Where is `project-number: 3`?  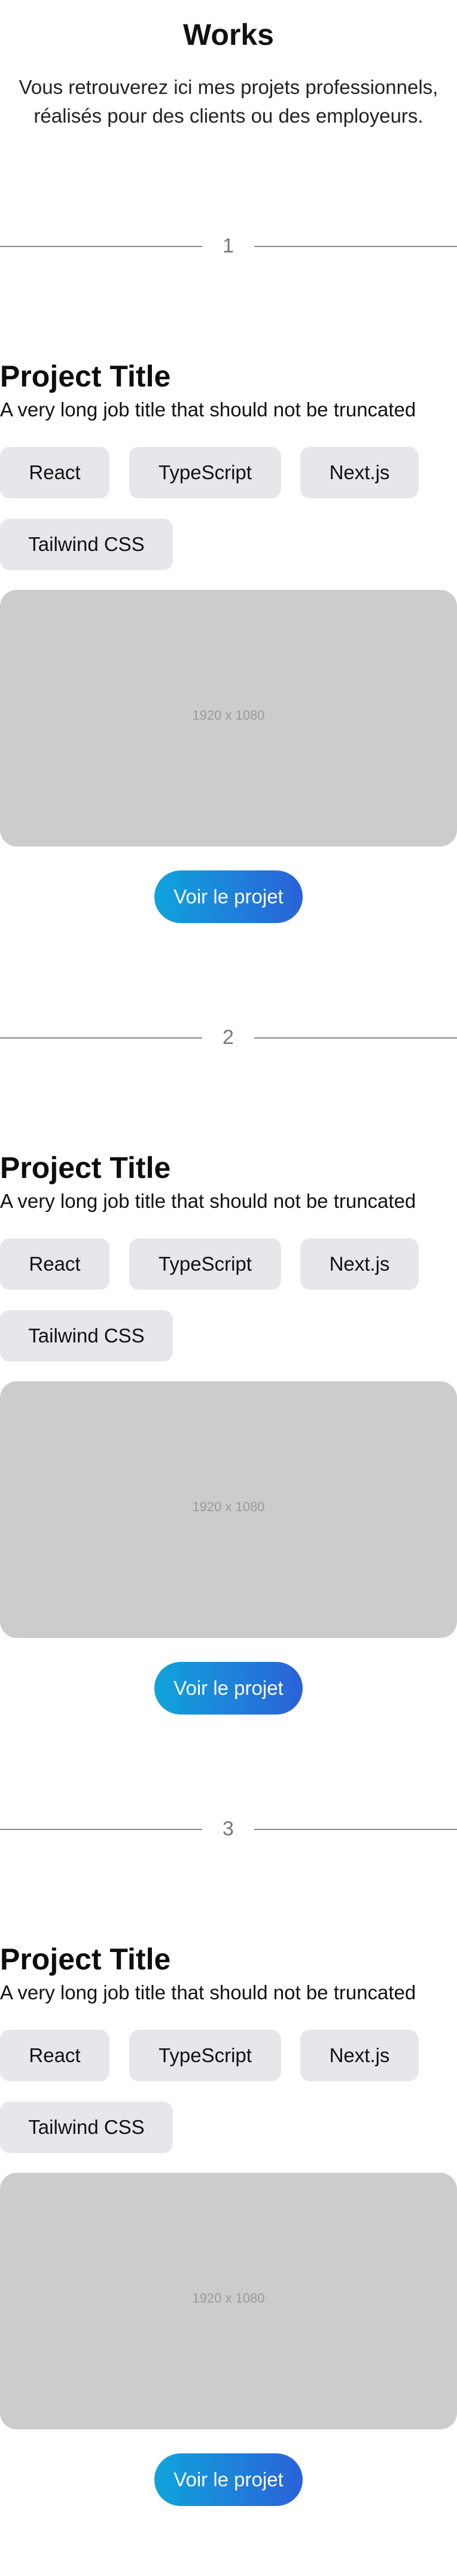
project-number: 3 is located at coordinates (228, 1828).